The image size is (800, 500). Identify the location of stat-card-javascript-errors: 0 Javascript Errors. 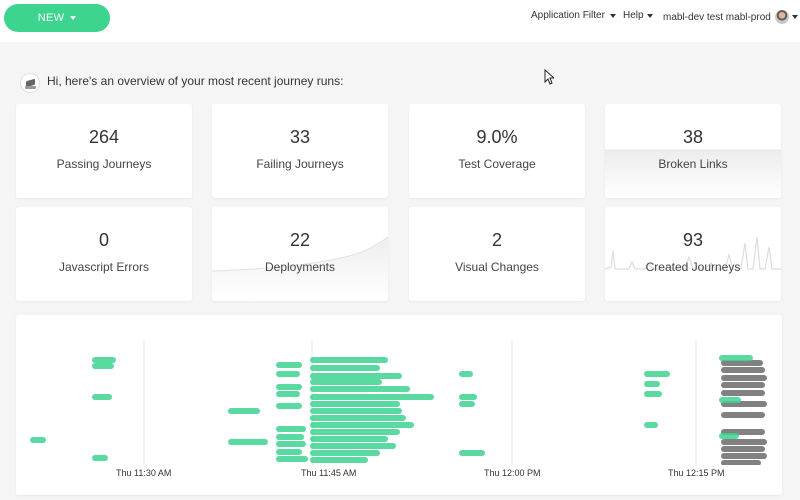
(104, 254).